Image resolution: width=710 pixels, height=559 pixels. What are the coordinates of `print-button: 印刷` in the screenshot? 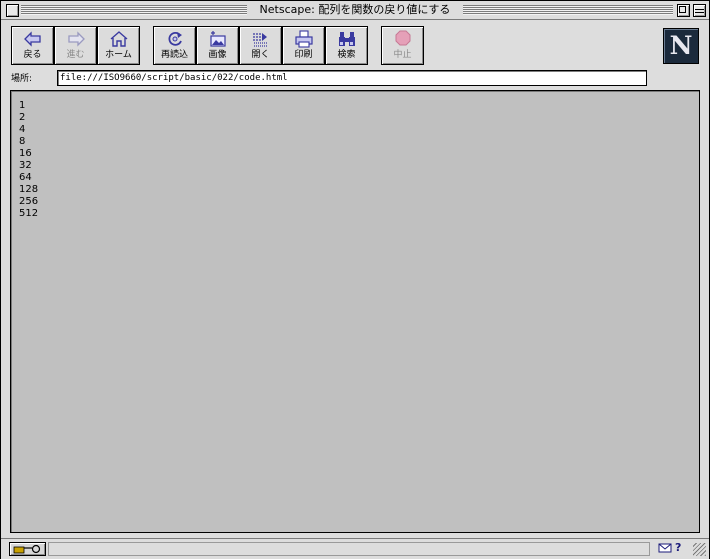 It's located at (303, 45).